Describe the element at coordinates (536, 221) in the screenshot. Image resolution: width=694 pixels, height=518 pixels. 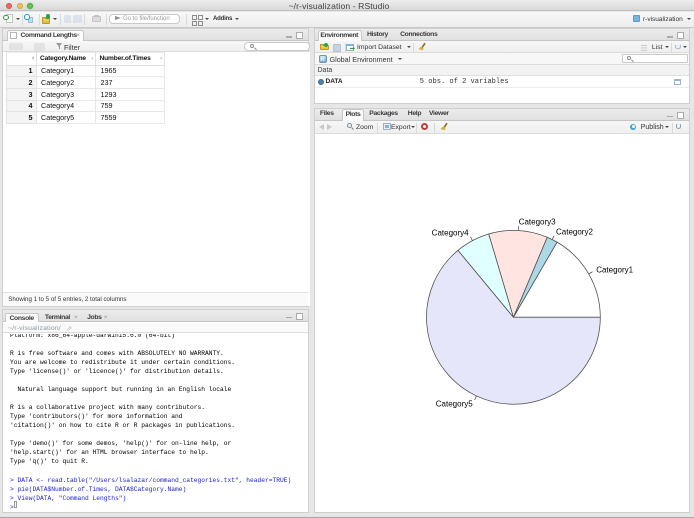
I see `svg-text: Category3` at that location.